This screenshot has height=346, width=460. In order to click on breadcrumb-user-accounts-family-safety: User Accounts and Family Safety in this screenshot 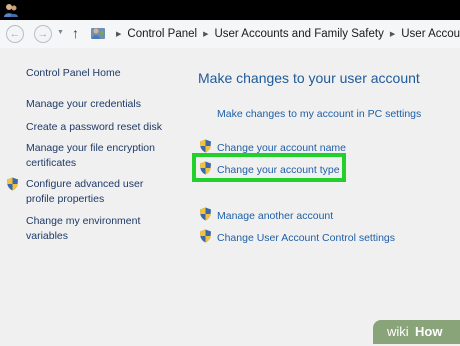, I will do `click(298, 34)`.